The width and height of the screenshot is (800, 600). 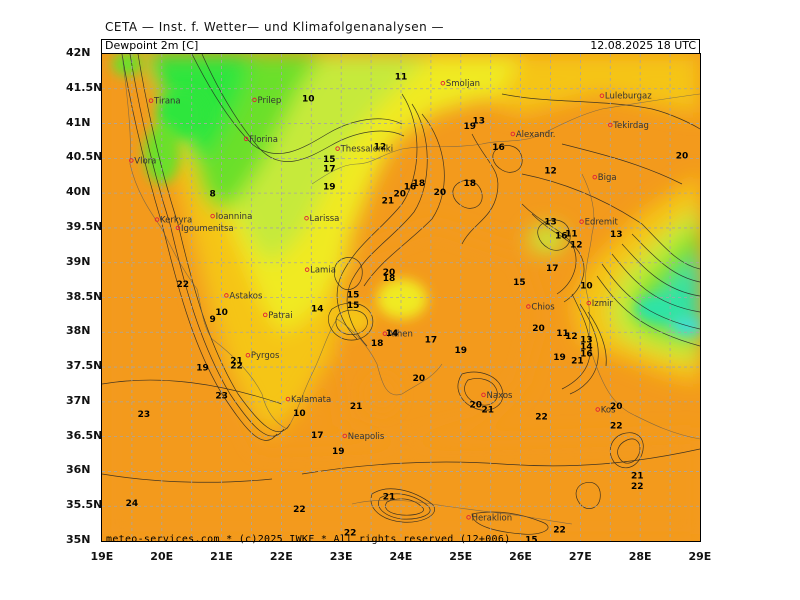 What do you see at coordinates (207, 229) in the screenshot?
I see `city-label: Igoumenitsa` at bounding box center [207, 229].